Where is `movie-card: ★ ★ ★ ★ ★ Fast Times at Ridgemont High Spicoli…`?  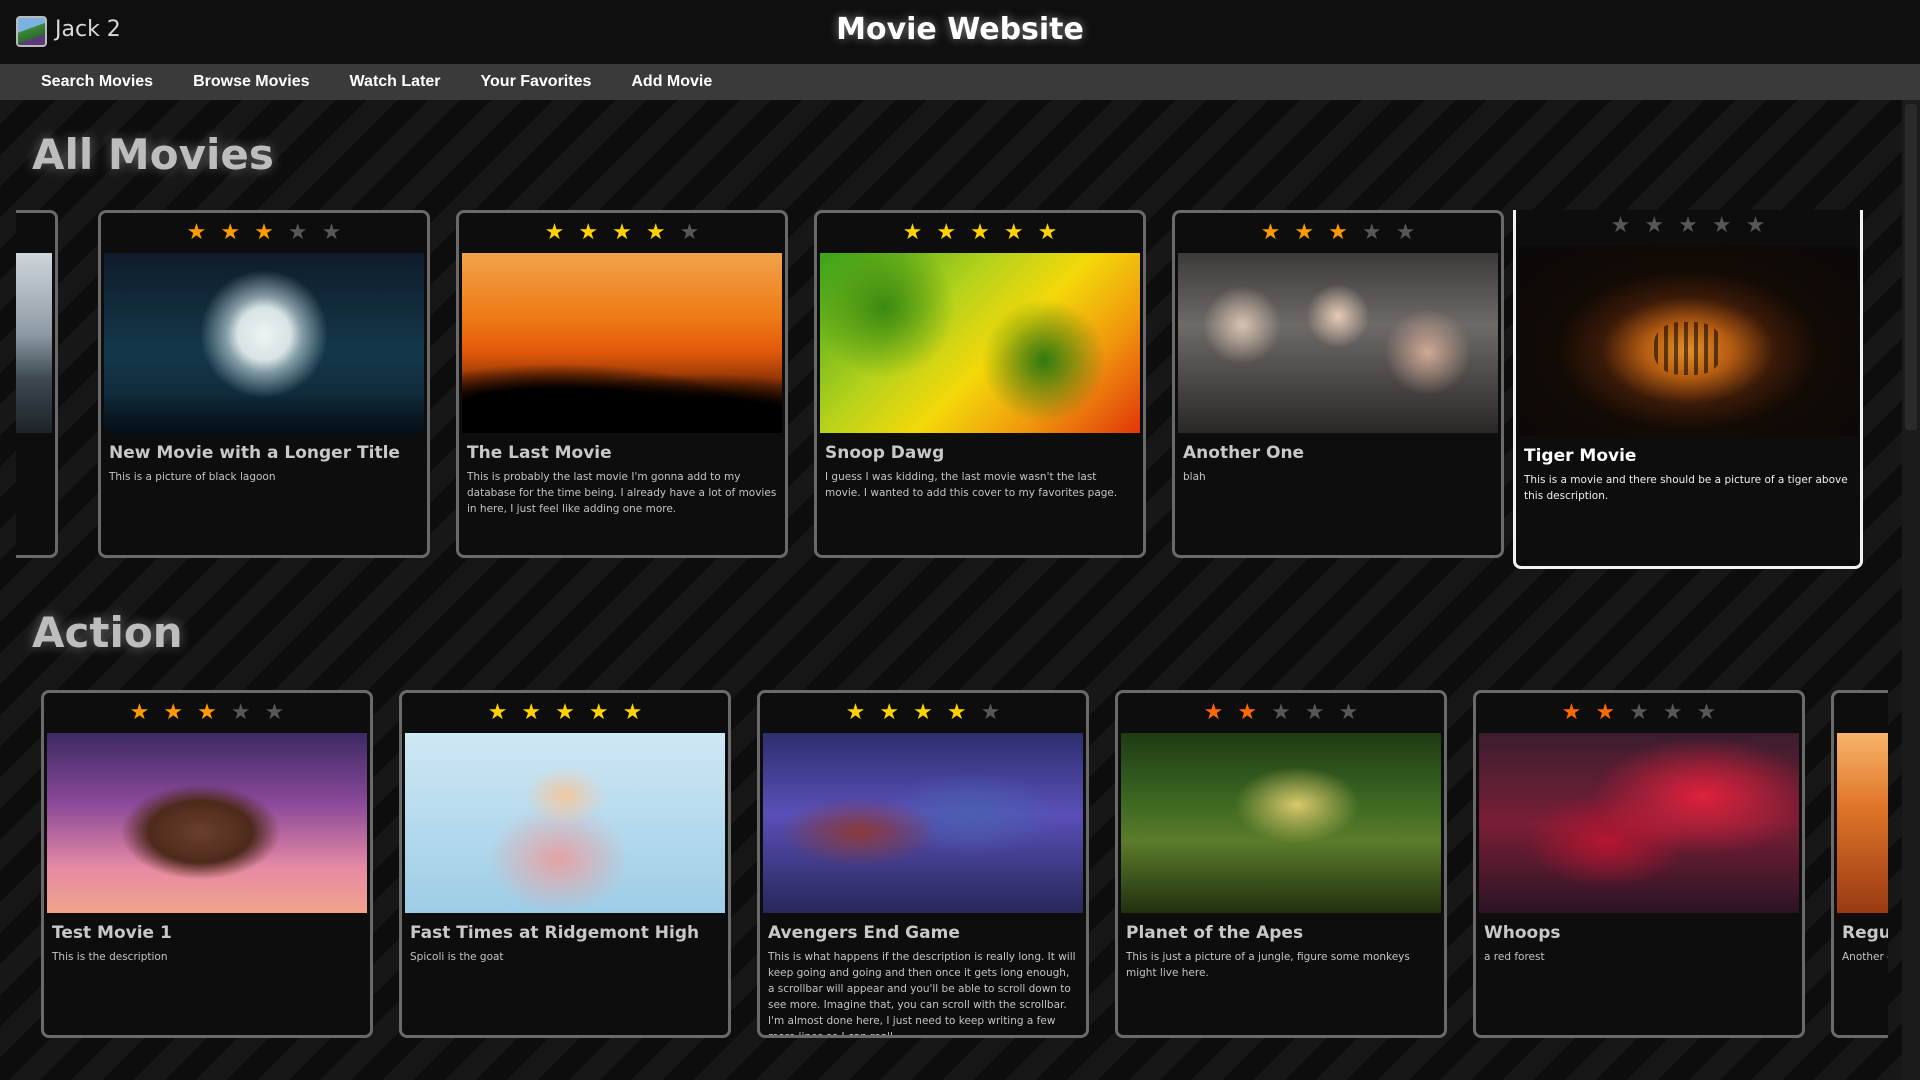 movie-card: ★ ★ ★ ★ ★ Fast Times at Ridgemont High Spicoli… is located at coordinates (565, 864).